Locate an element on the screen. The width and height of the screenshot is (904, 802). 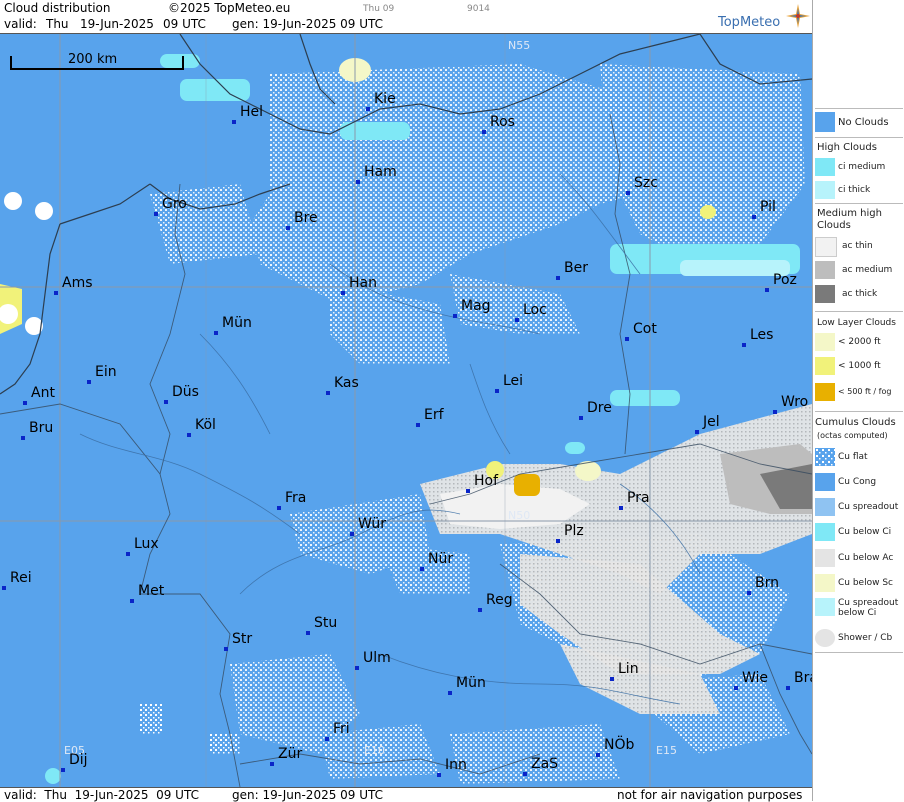
city-name: Les is located at coordinates (762, 335).